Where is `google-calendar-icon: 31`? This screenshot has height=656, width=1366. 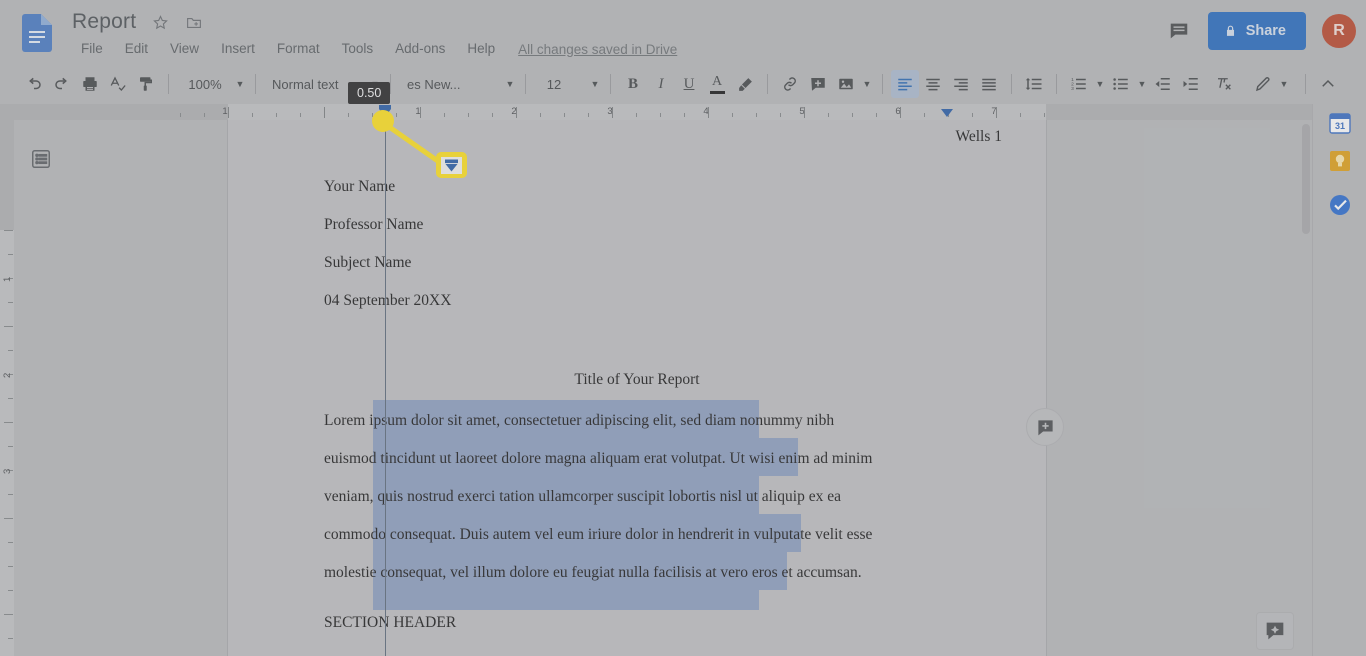 google-calendar-icon: 31 is located at coordinates (1340, 123).